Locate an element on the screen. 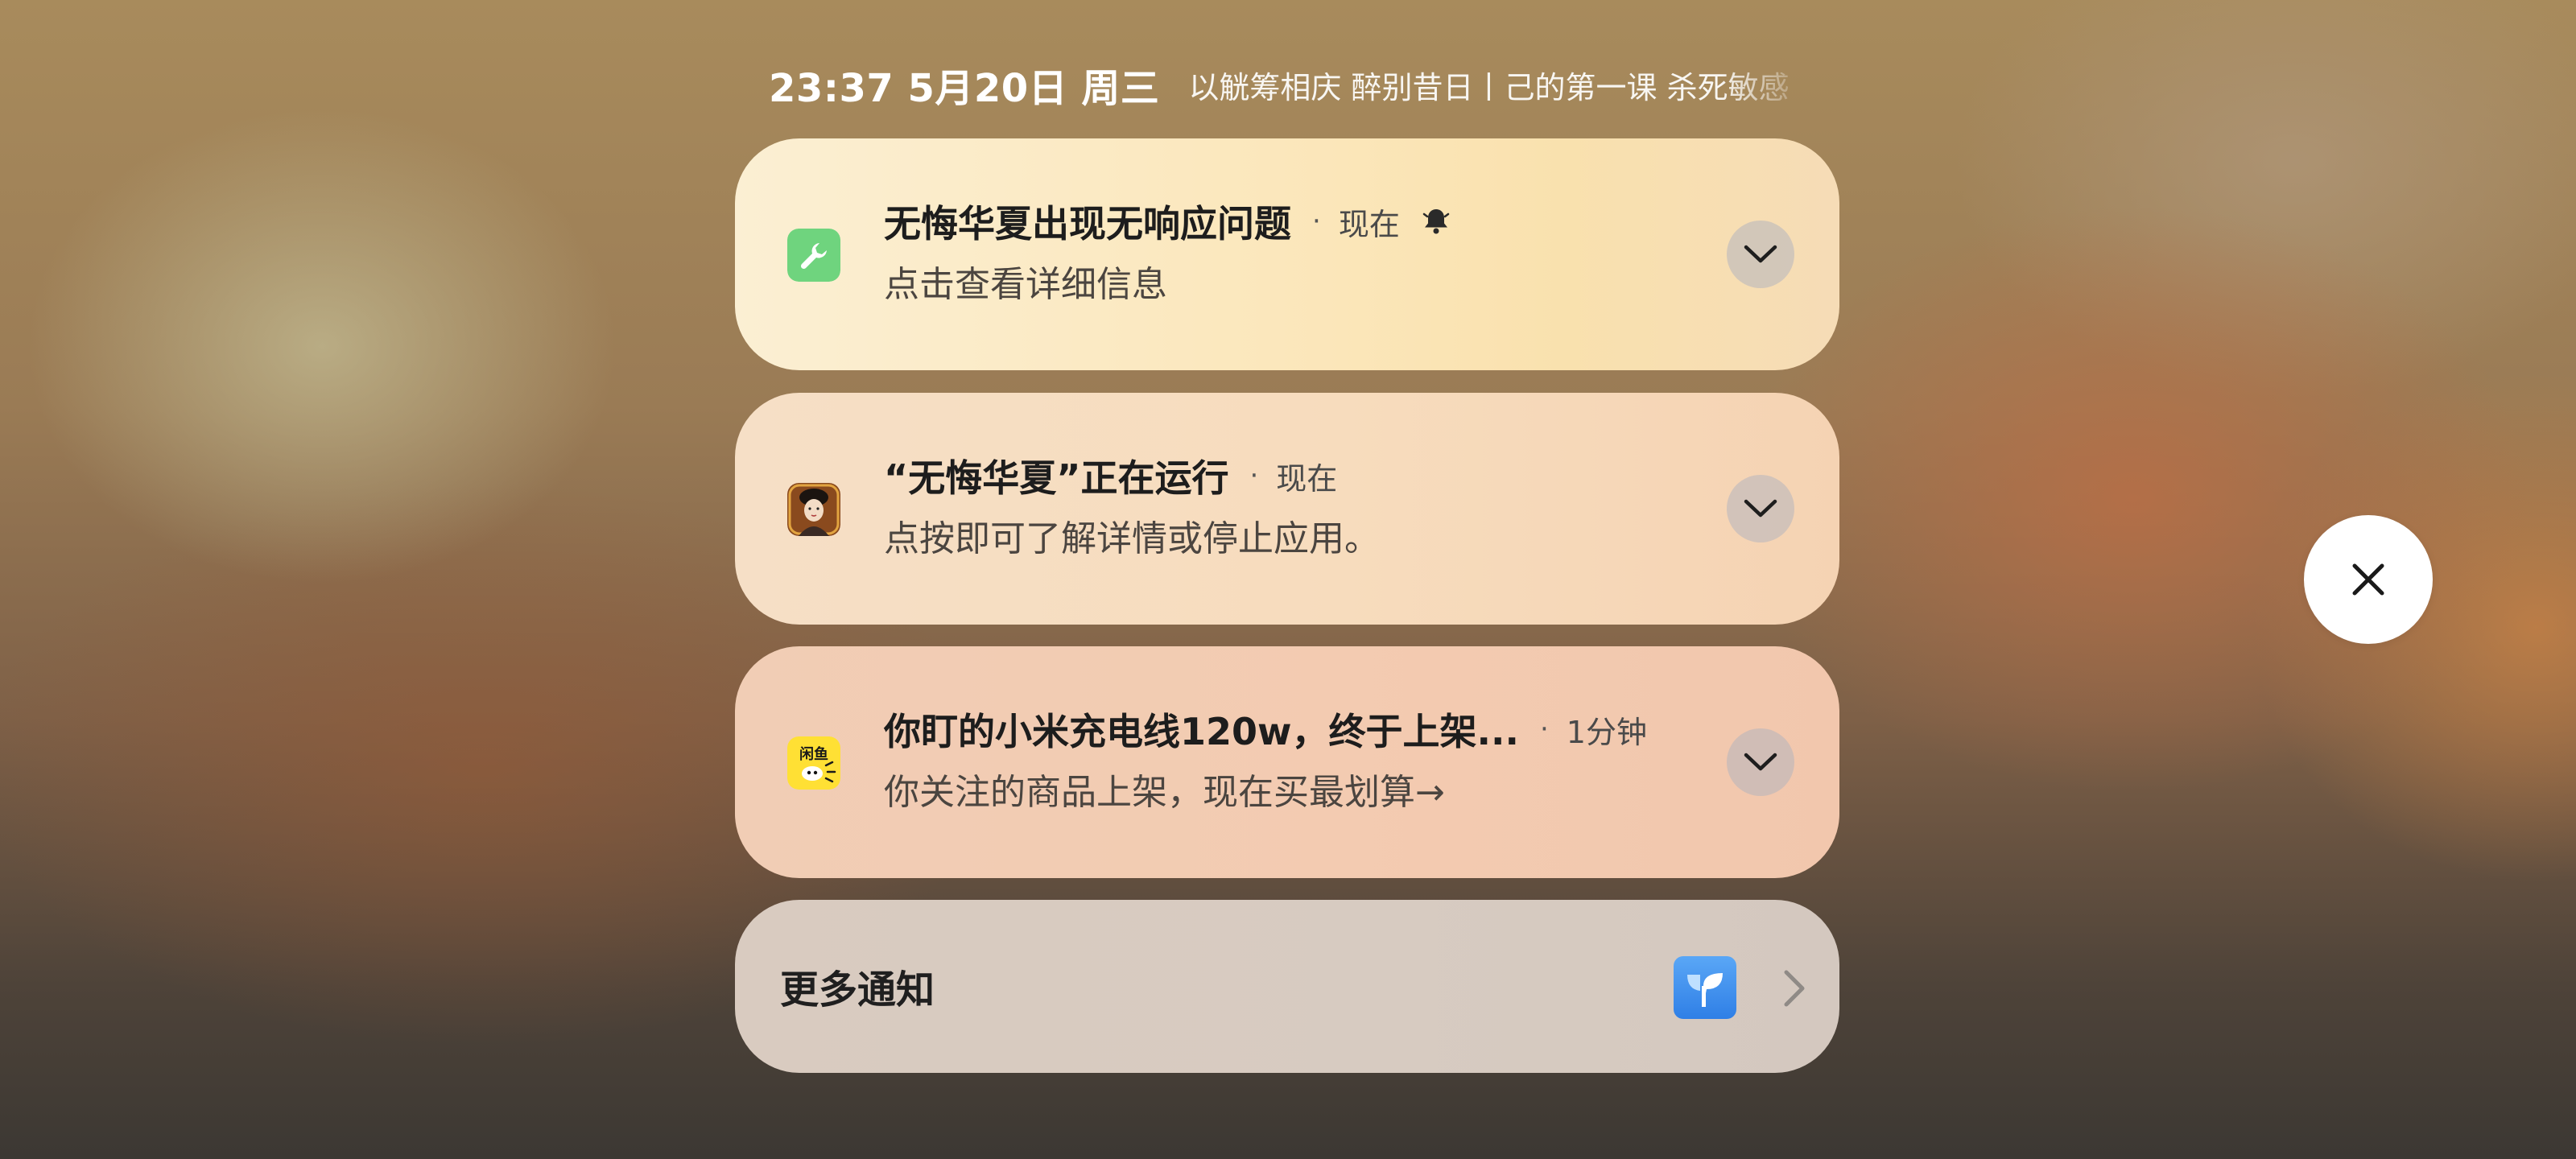 This screenshot has width=2576, height=1159. notification-body: 你关注的商品上架，现在买最划算→ is located at coordinates (1164, 792).